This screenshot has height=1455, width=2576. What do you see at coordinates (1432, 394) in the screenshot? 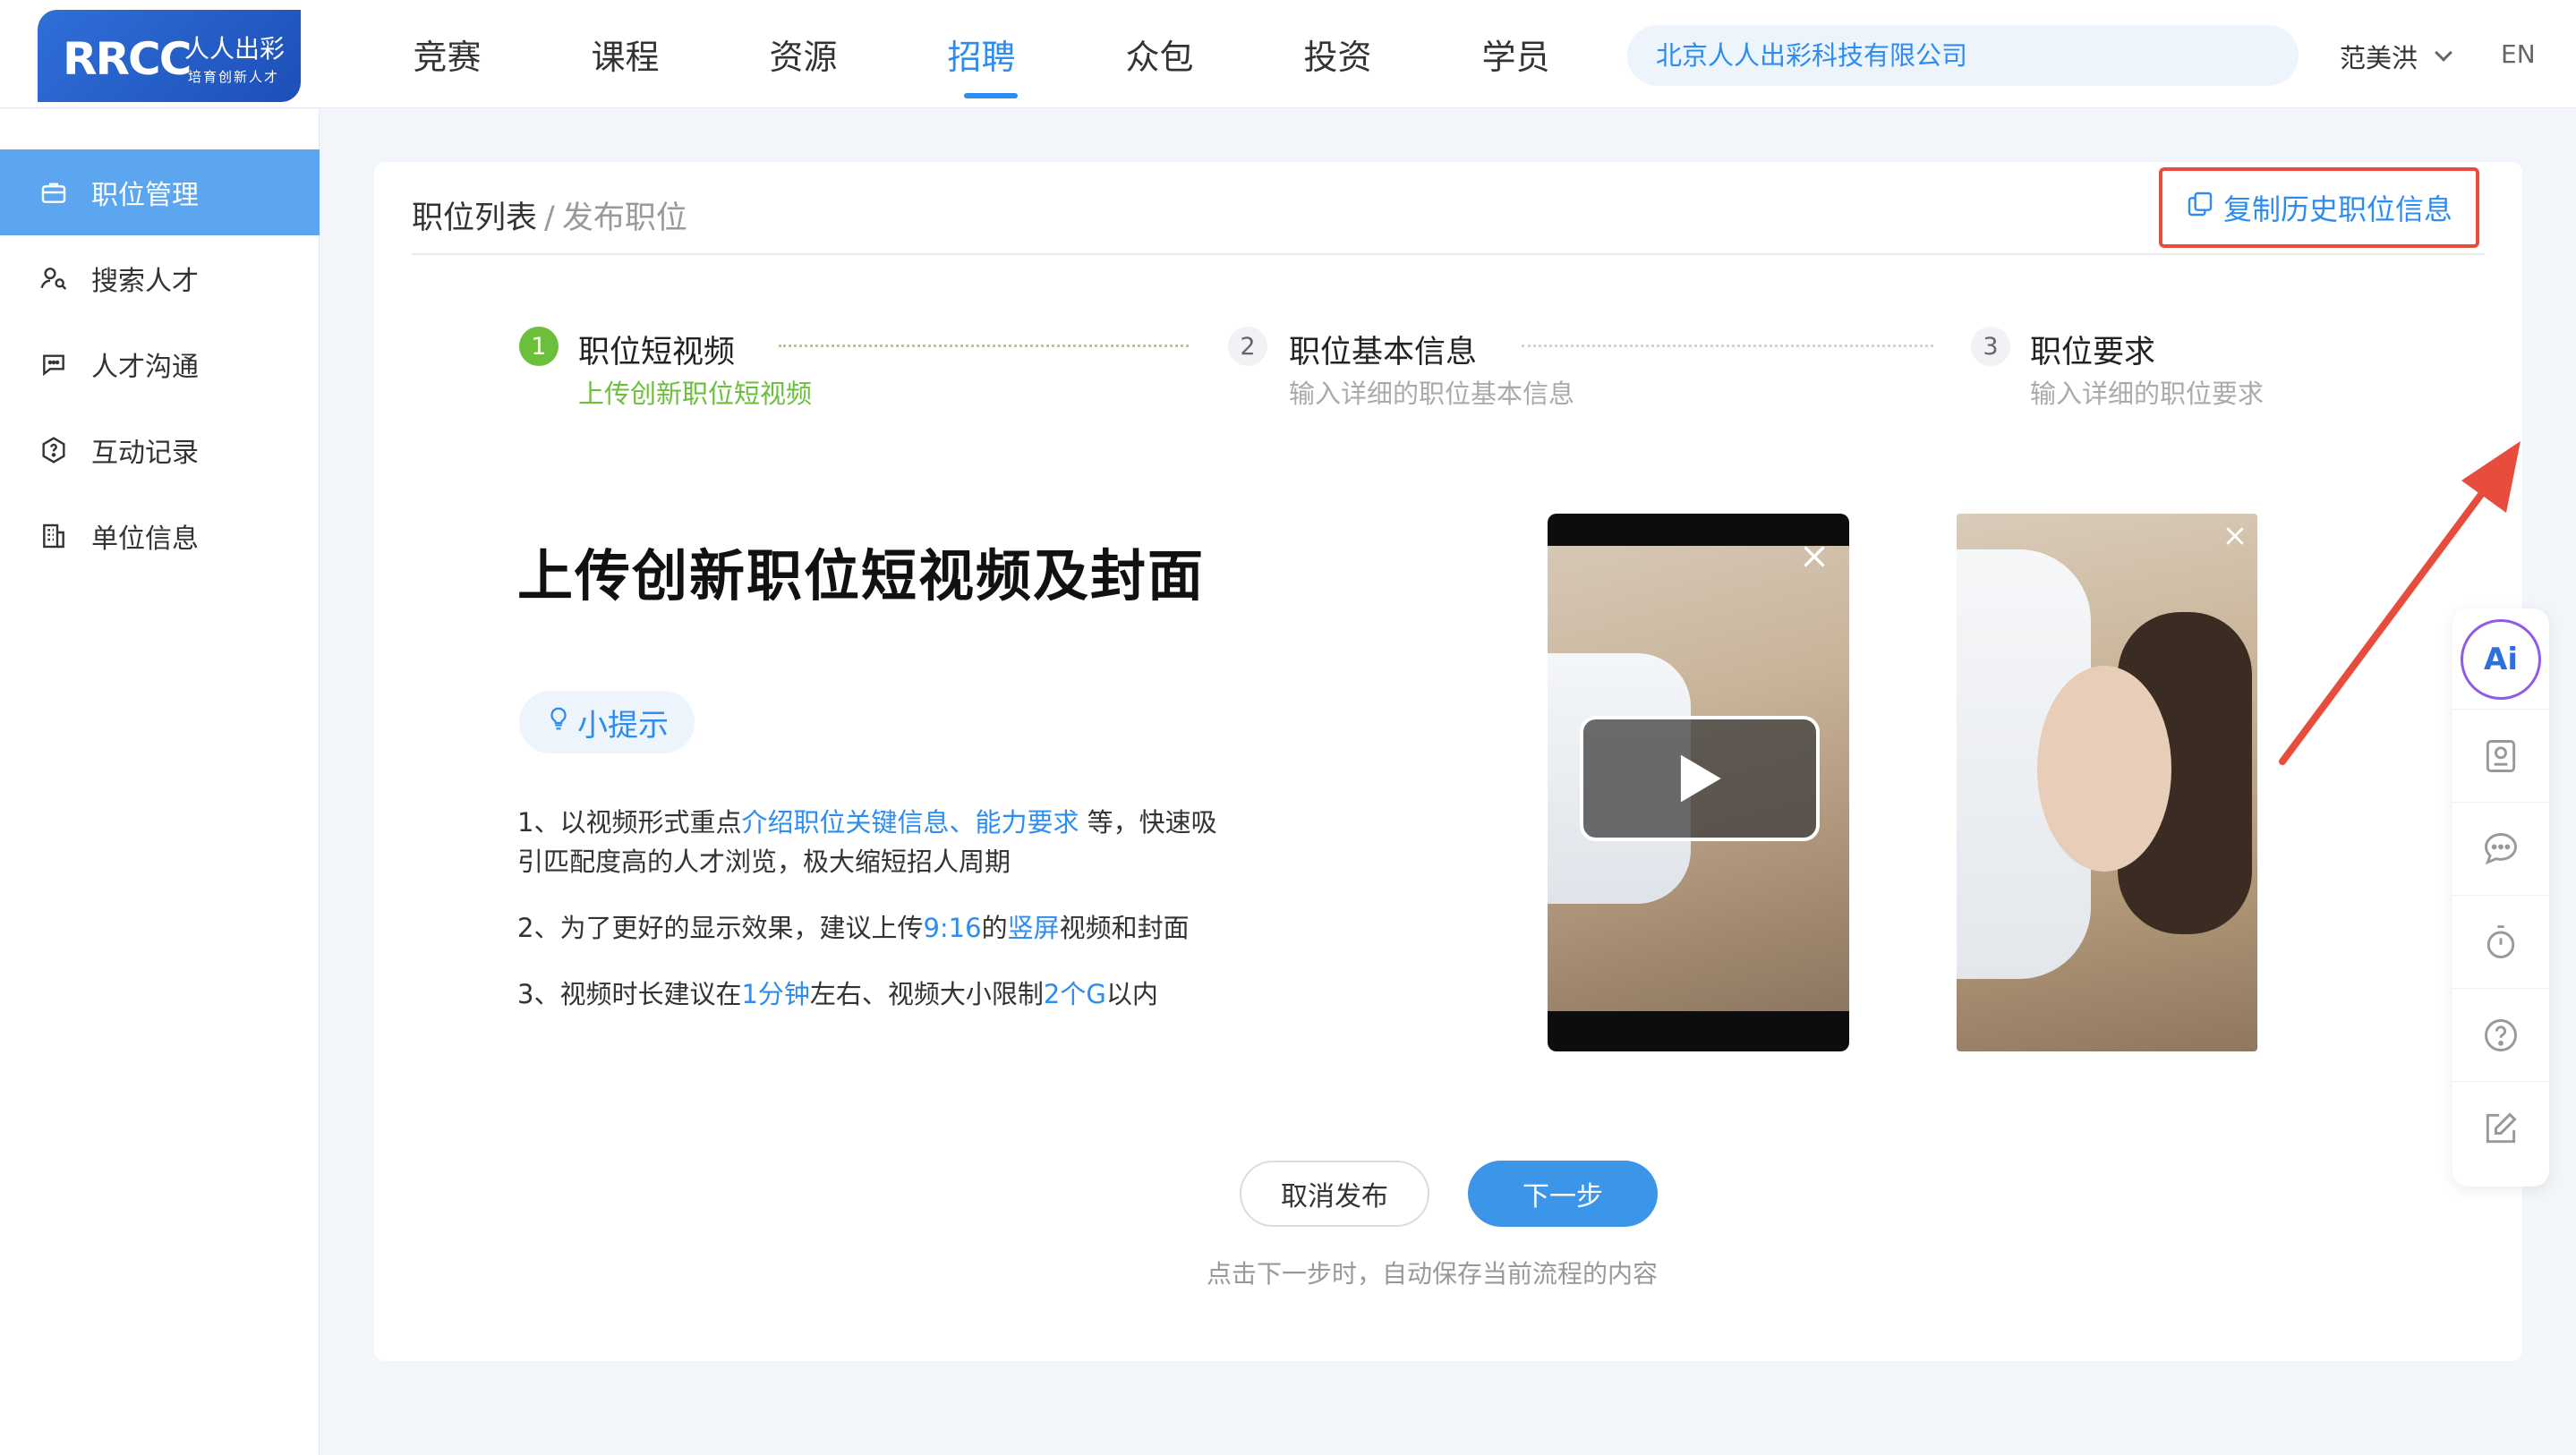
I see `step-2-desc: 输入详细的职位基本信息` at bounding box center [1432, 394].